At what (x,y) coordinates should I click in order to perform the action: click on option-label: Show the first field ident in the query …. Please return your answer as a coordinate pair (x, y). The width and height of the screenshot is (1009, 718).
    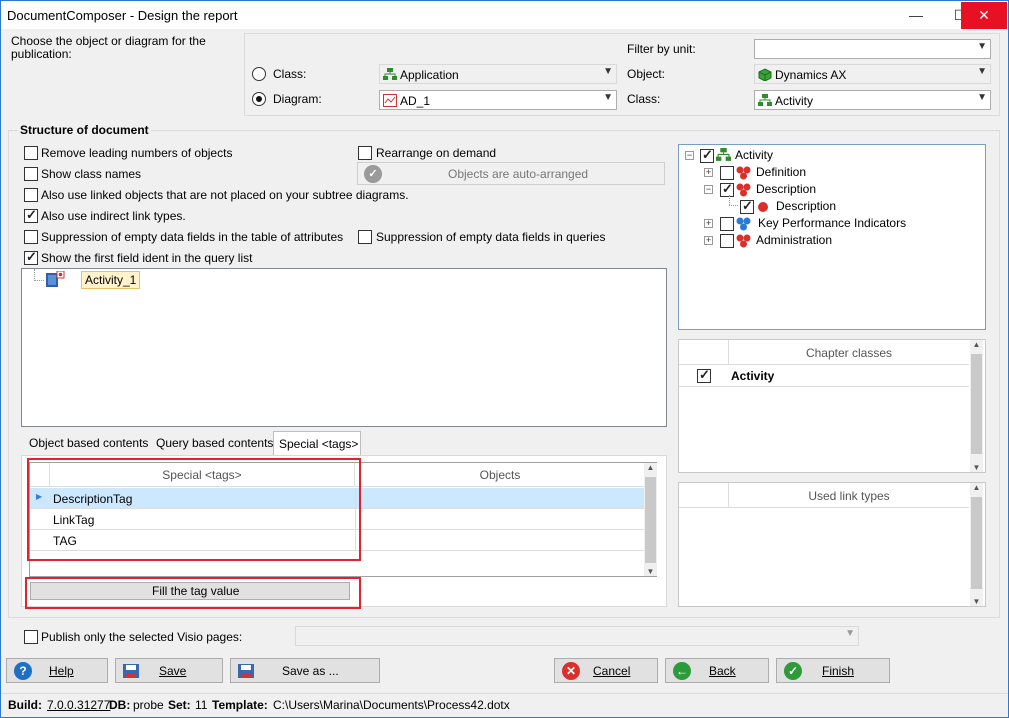
    Looking at the image, I should click on (147, 258).